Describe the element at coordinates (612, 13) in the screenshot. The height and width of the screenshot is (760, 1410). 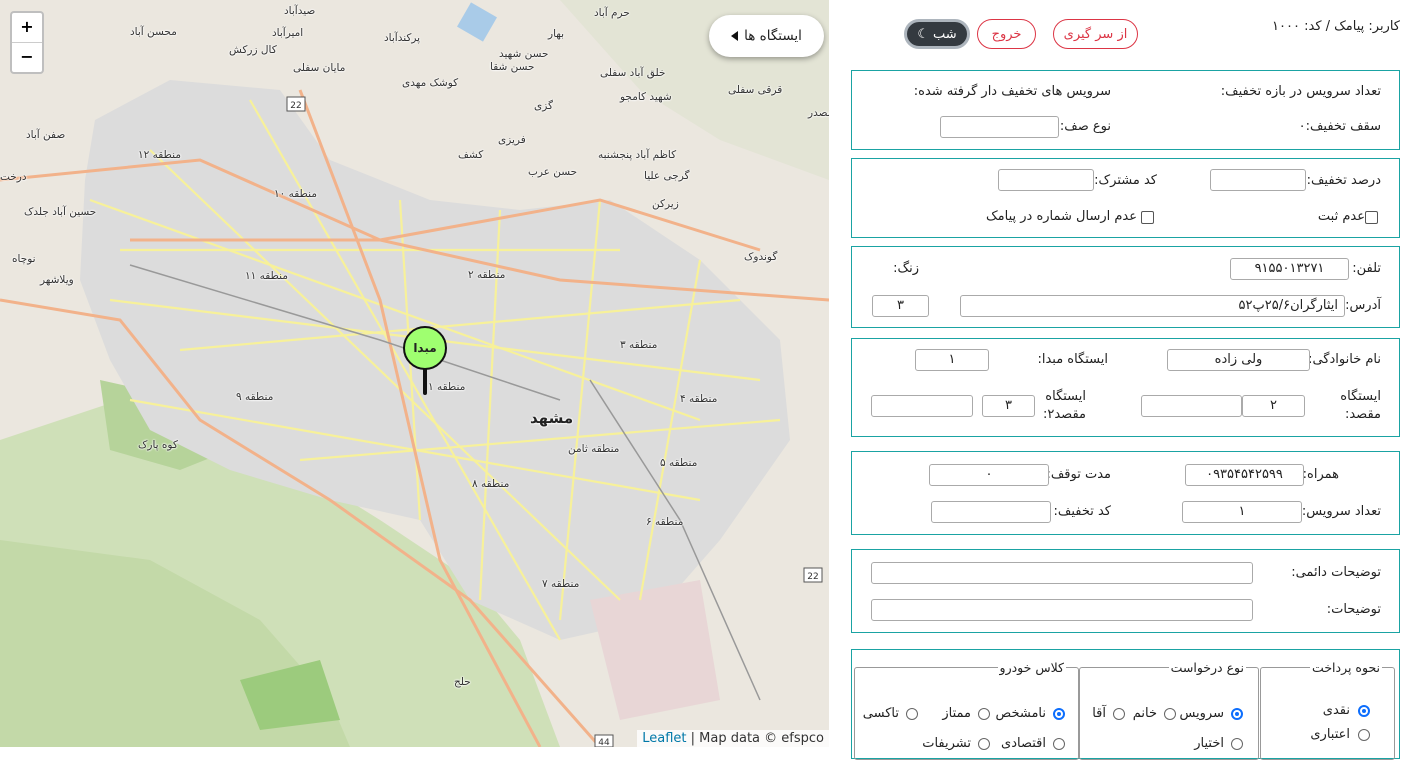
I see `map-label-place: حرم آباد` at that location.